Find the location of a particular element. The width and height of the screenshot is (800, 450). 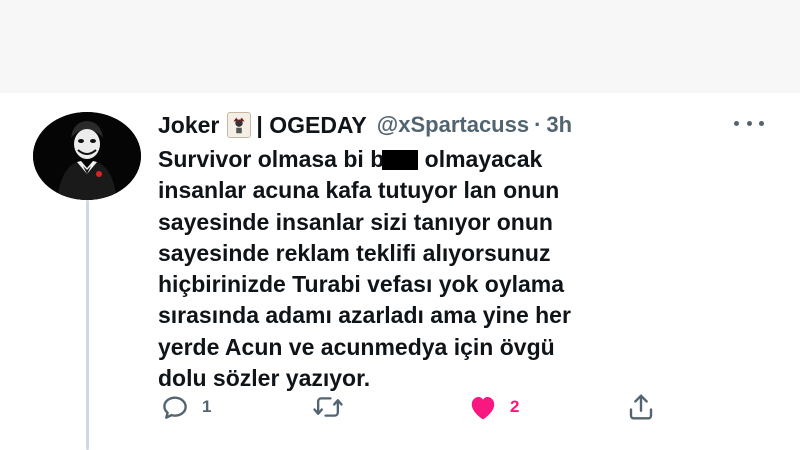

joker-card-icon is located at coordinates (239, 125).